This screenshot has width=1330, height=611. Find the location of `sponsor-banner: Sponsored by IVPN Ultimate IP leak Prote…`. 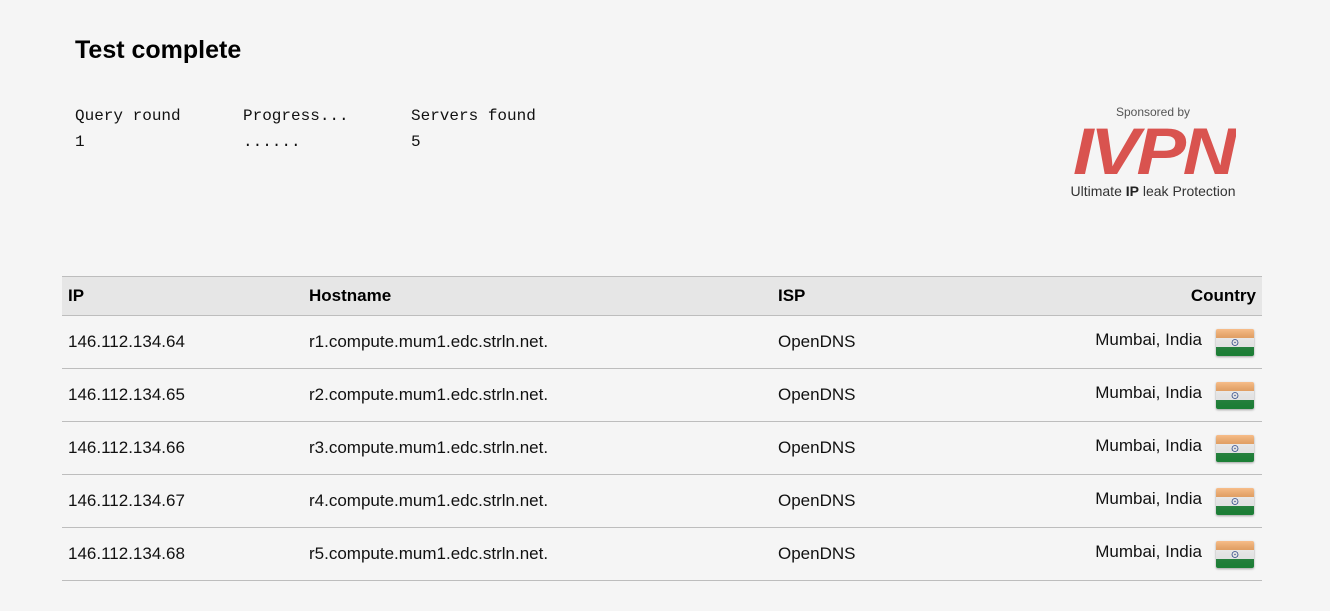

sponsor-banner: Sponsored by IVPN Ultimate IP leak Prote… is located at coordinates (1153, 152).